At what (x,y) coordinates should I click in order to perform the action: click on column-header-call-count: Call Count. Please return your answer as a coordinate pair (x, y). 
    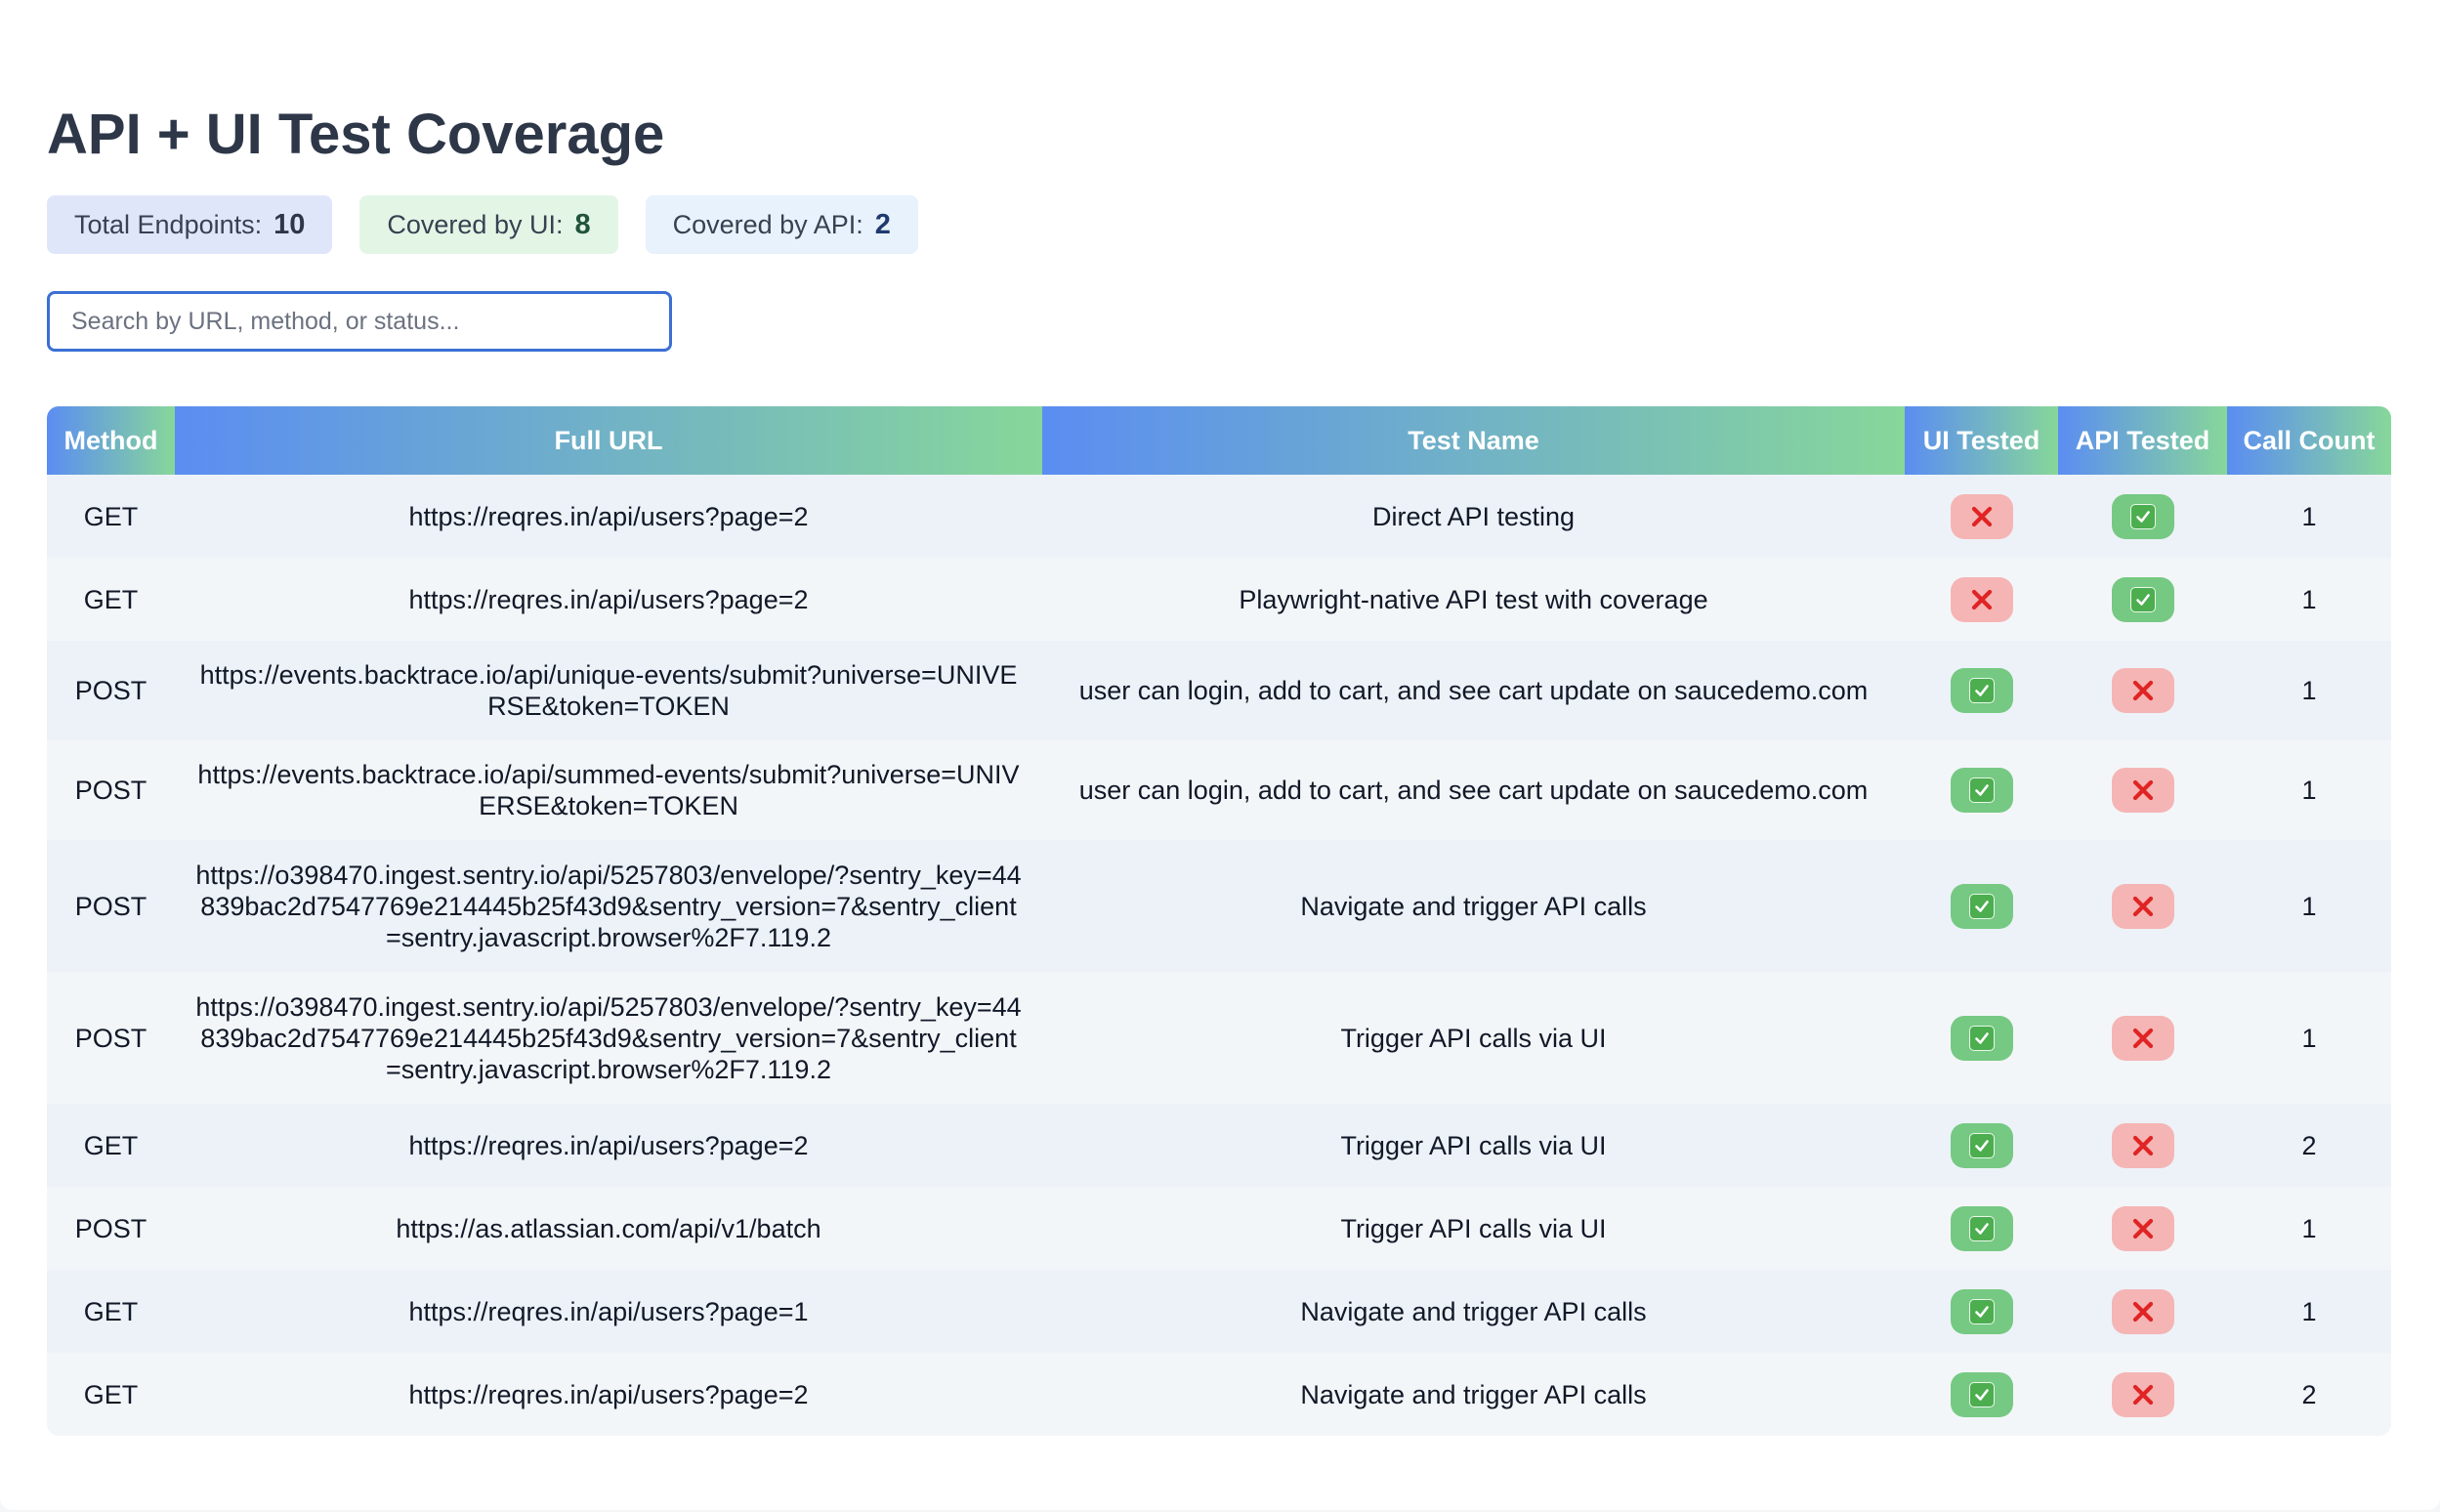
    Looking at the image, I should click on (2309, 440).